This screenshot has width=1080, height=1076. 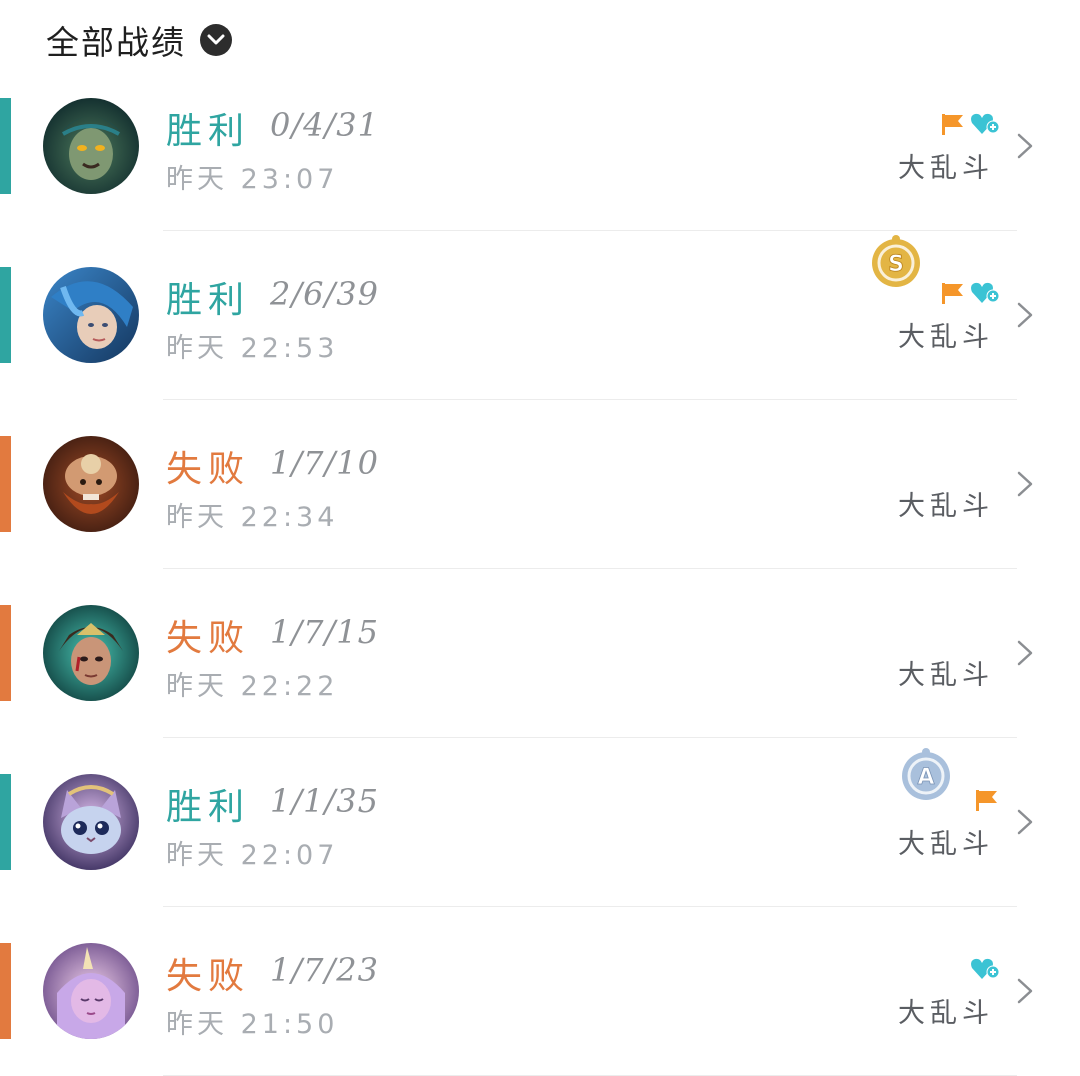 What do you see at coordinates (252, 348) in the screenshot?
I see `match-time: 昨天 22:53` at bounding box center [252, 348].